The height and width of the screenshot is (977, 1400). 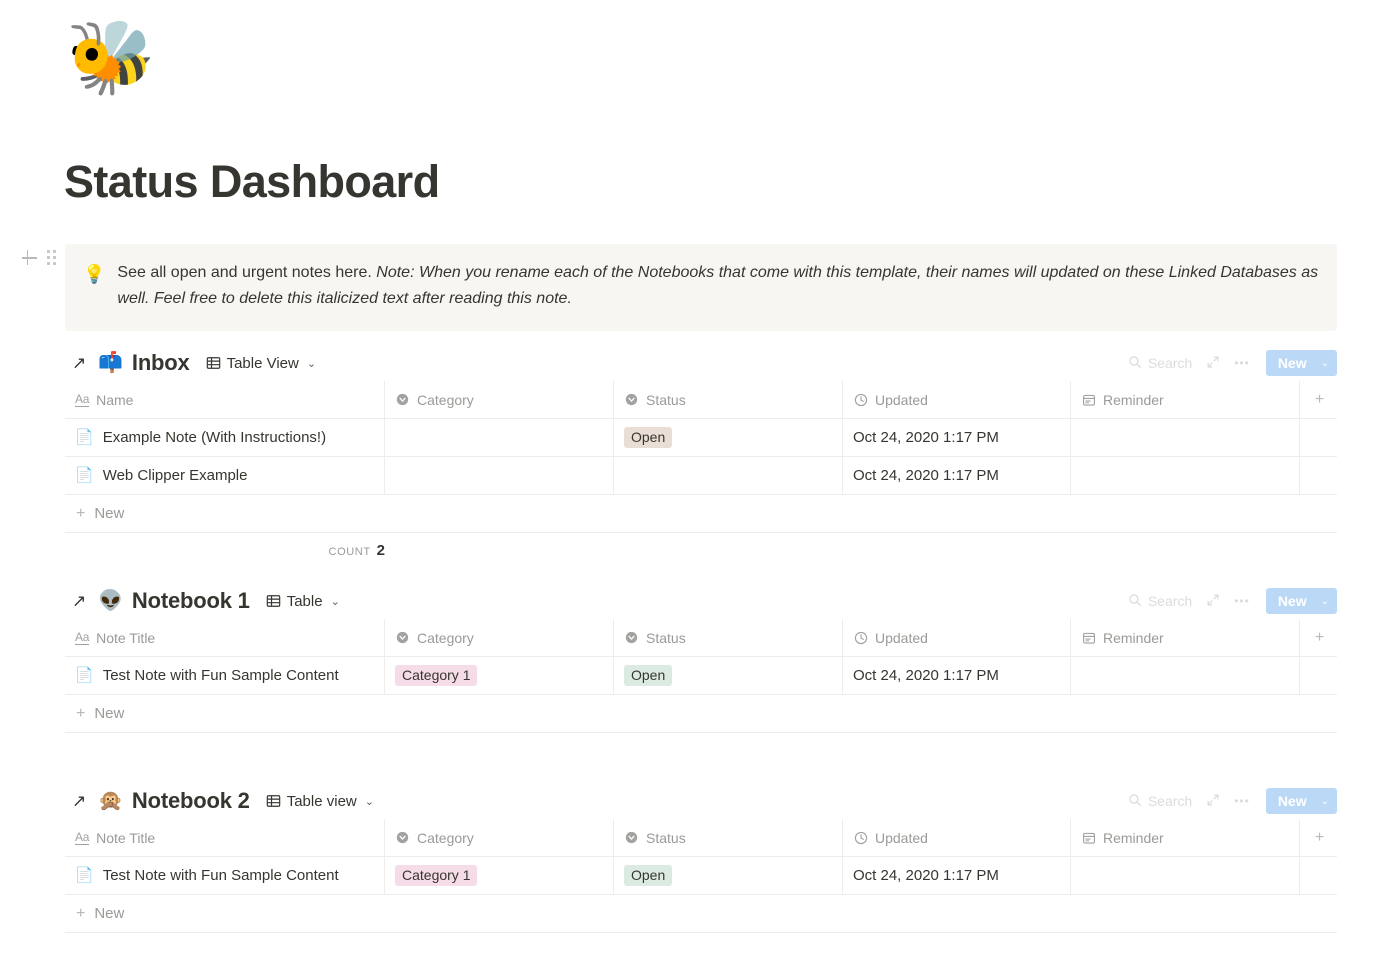 What do you see at coordinates (380, 550) in the screenshot?
I see `count-value: 2` at bounding box center [380, 550].